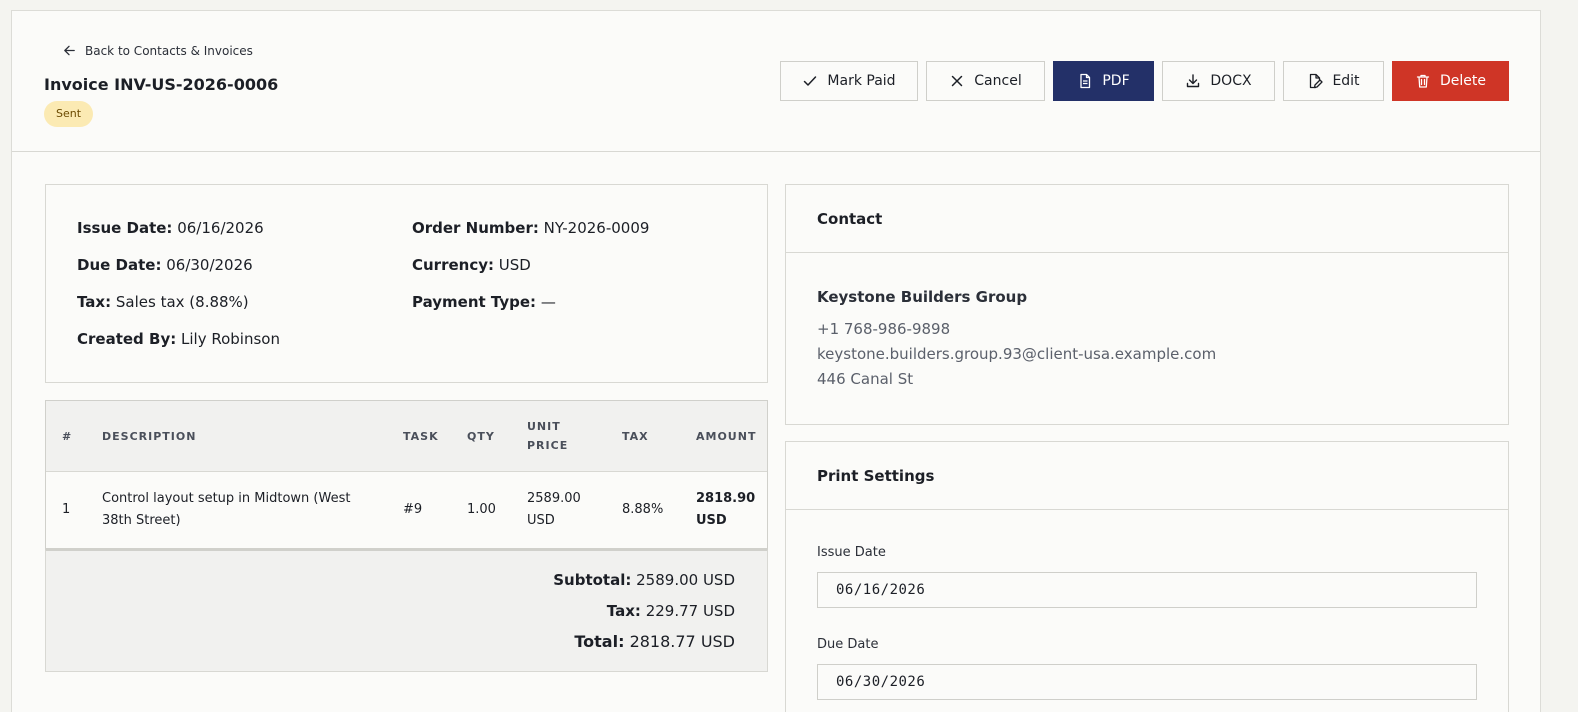 This screenshot has width=1578, height=712. I want to click on cell-qty: 1.00, so click(481, 509).